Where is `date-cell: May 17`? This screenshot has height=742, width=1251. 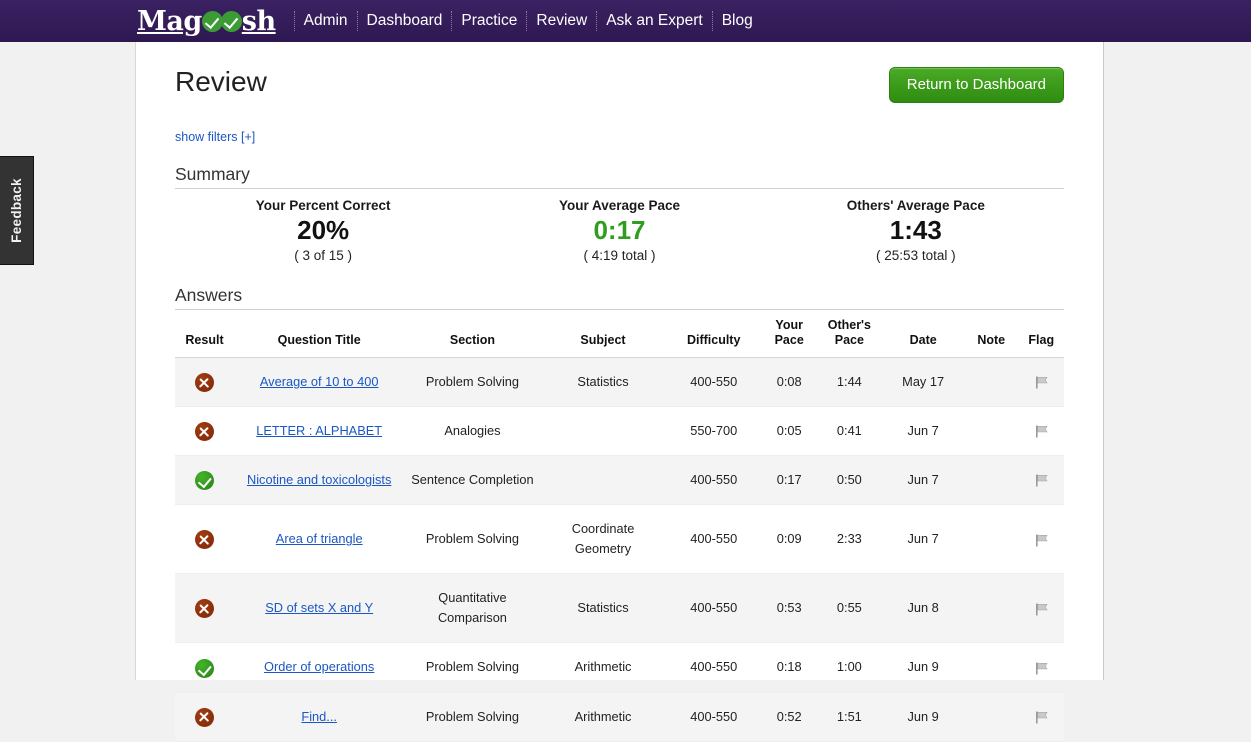
date-cell: May 17 is located at coordinates (923, 382).